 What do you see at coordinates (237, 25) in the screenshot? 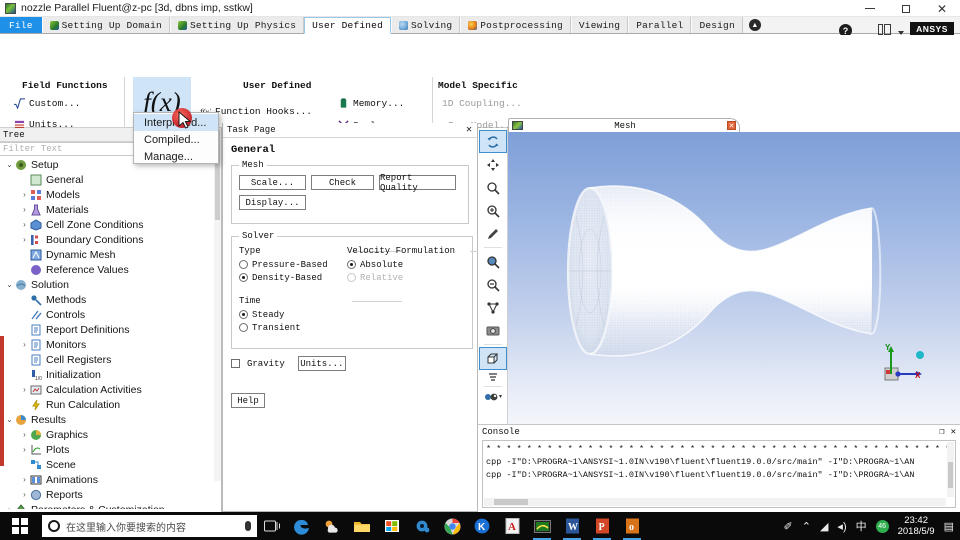
I see `tab-setting-up-physics: Setting Up Physics` at bounding box center [237, 25].